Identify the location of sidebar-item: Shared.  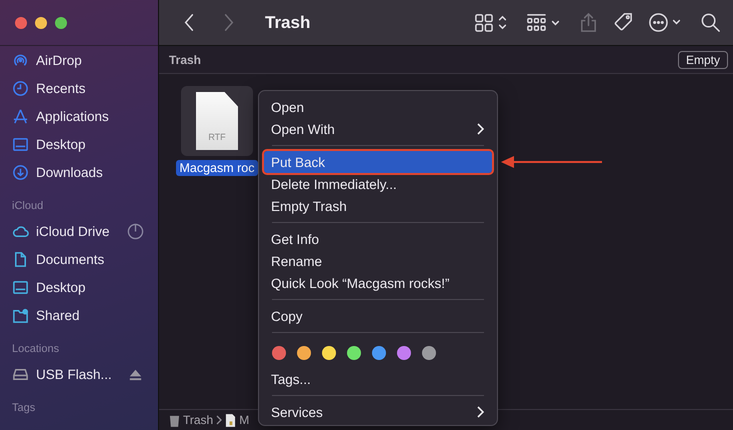
(58, 315).